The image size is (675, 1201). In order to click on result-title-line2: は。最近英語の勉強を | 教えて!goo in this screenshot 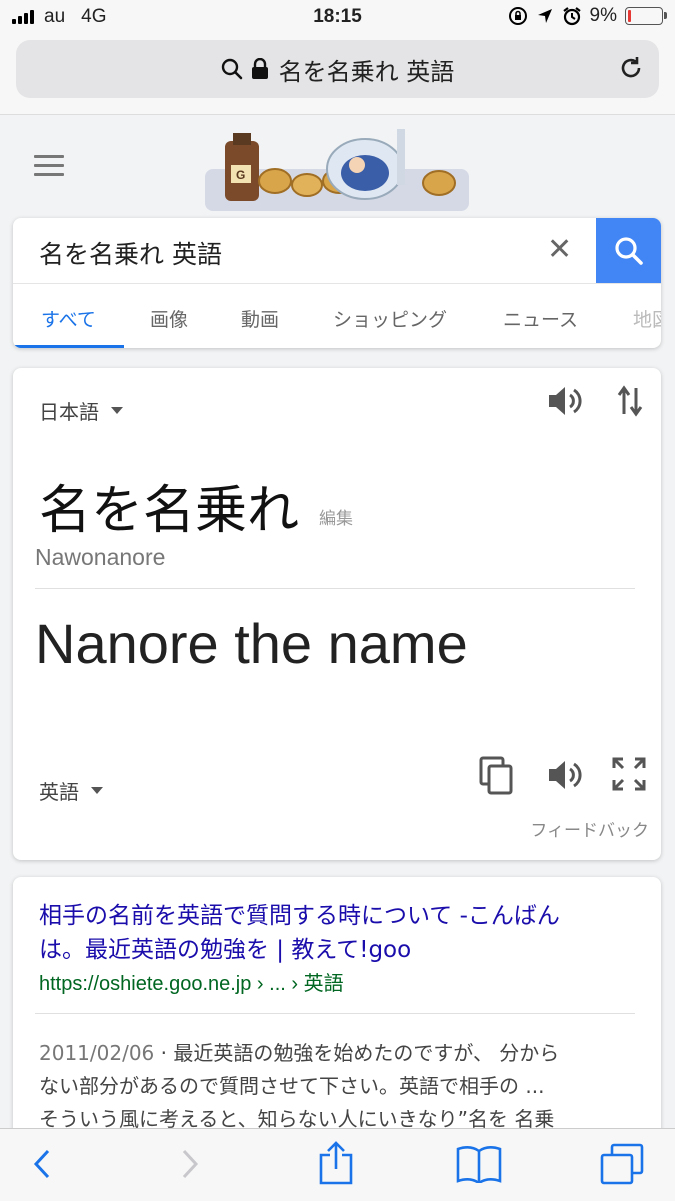, I will do `click(225, 950)`.